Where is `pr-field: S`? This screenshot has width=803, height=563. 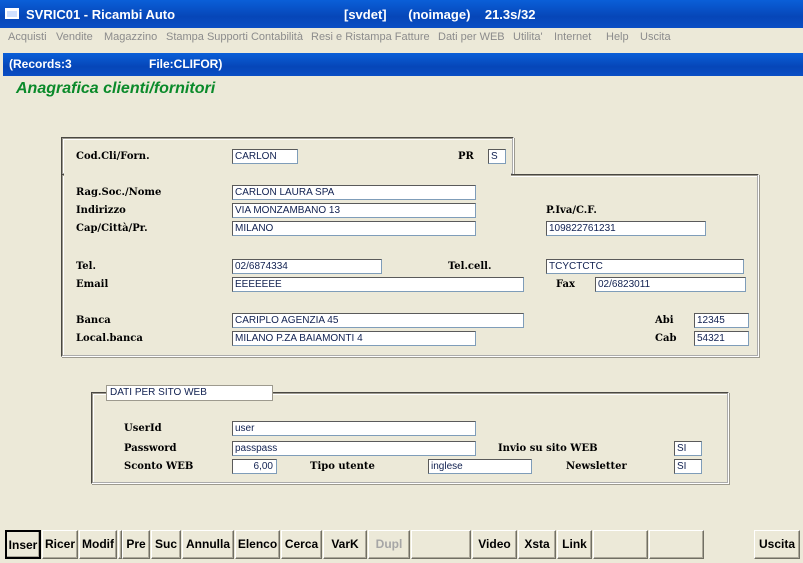
pr-field: S is located at coordinates (497, 156).